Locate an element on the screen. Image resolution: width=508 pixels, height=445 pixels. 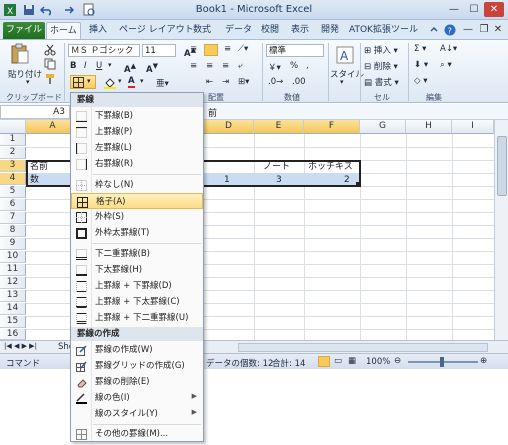
font-size-select: 11 is located at coordinates (159, 50).